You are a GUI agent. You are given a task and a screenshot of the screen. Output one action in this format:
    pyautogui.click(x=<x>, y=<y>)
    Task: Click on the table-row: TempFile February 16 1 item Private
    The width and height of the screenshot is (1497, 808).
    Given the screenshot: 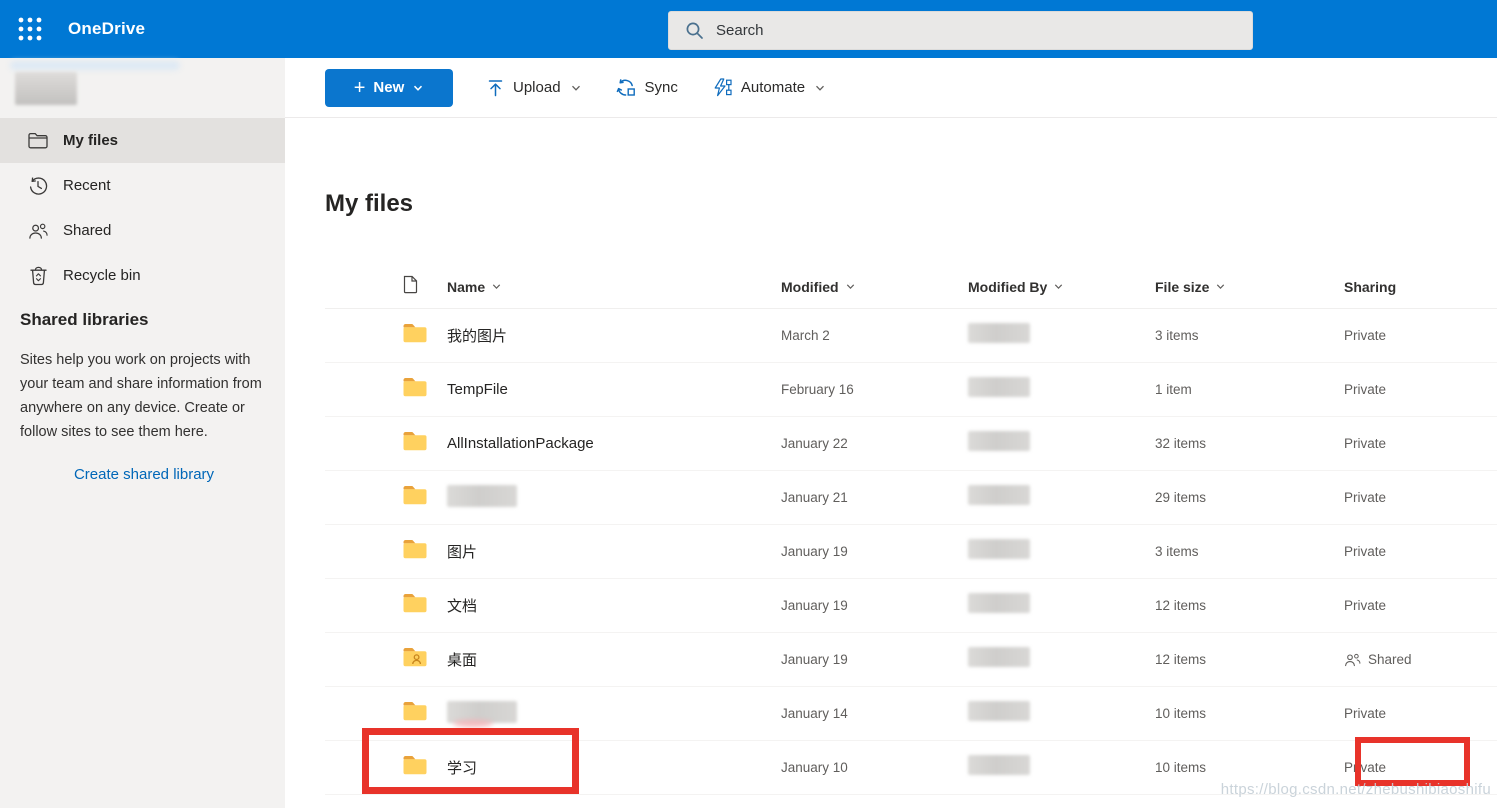 What is the action you would take?
    pyautogui.click(x=911, y=390)
    